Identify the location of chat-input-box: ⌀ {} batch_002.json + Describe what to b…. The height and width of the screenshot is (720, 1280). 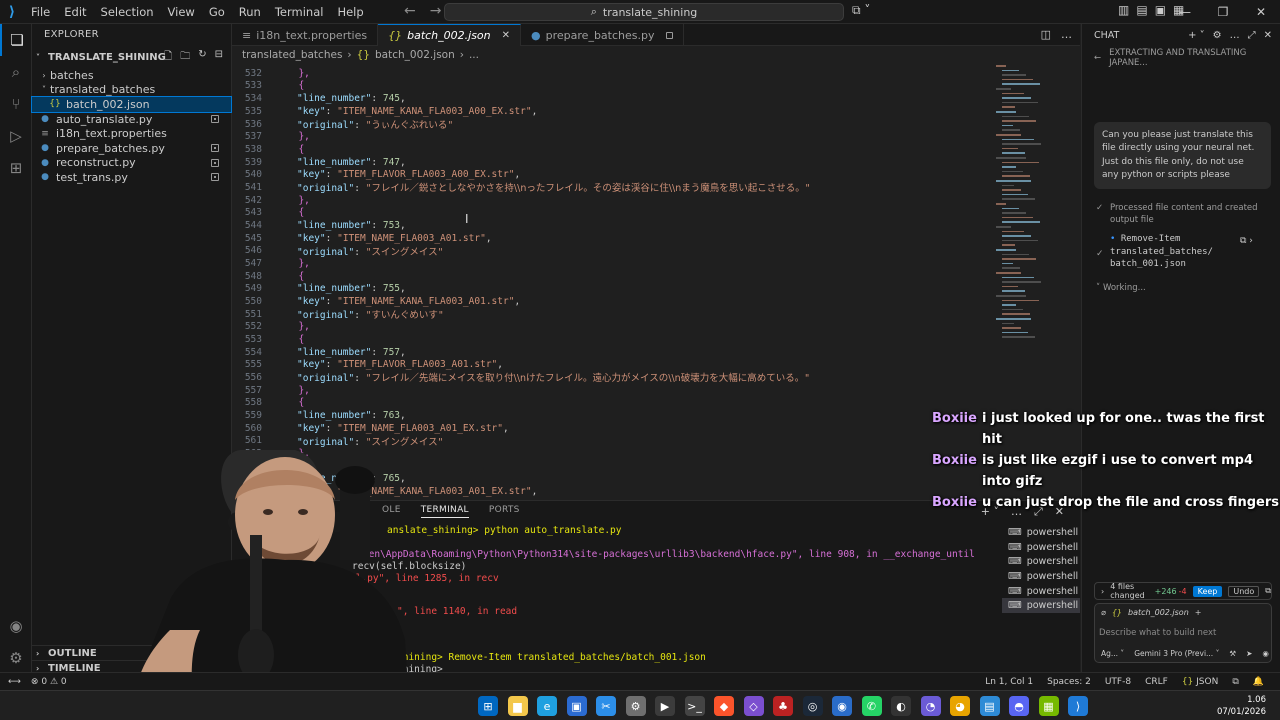
(1183, 633).